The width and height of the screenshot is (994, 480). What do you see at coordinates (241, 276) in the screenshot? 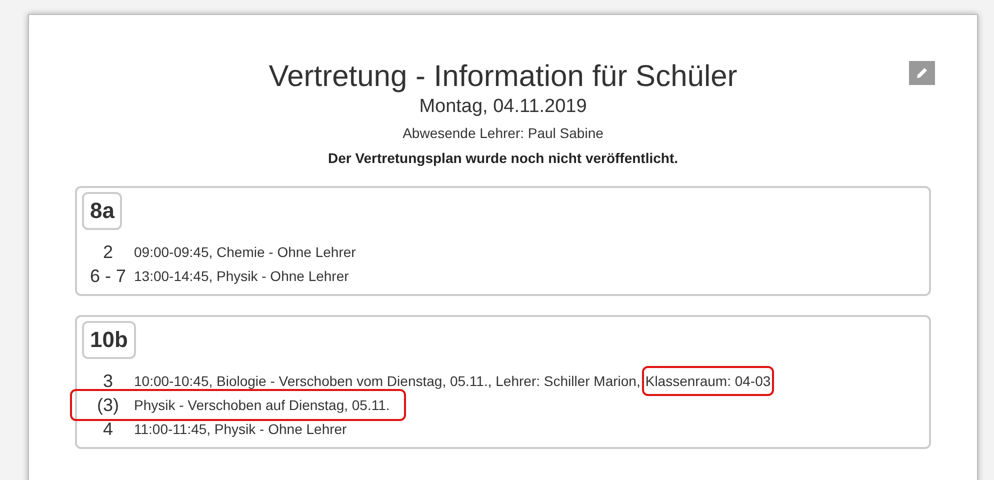
I see `entry-text: 13:00-14:45, Physik - Ohne Lehrer` at bounding box center [241, 276].